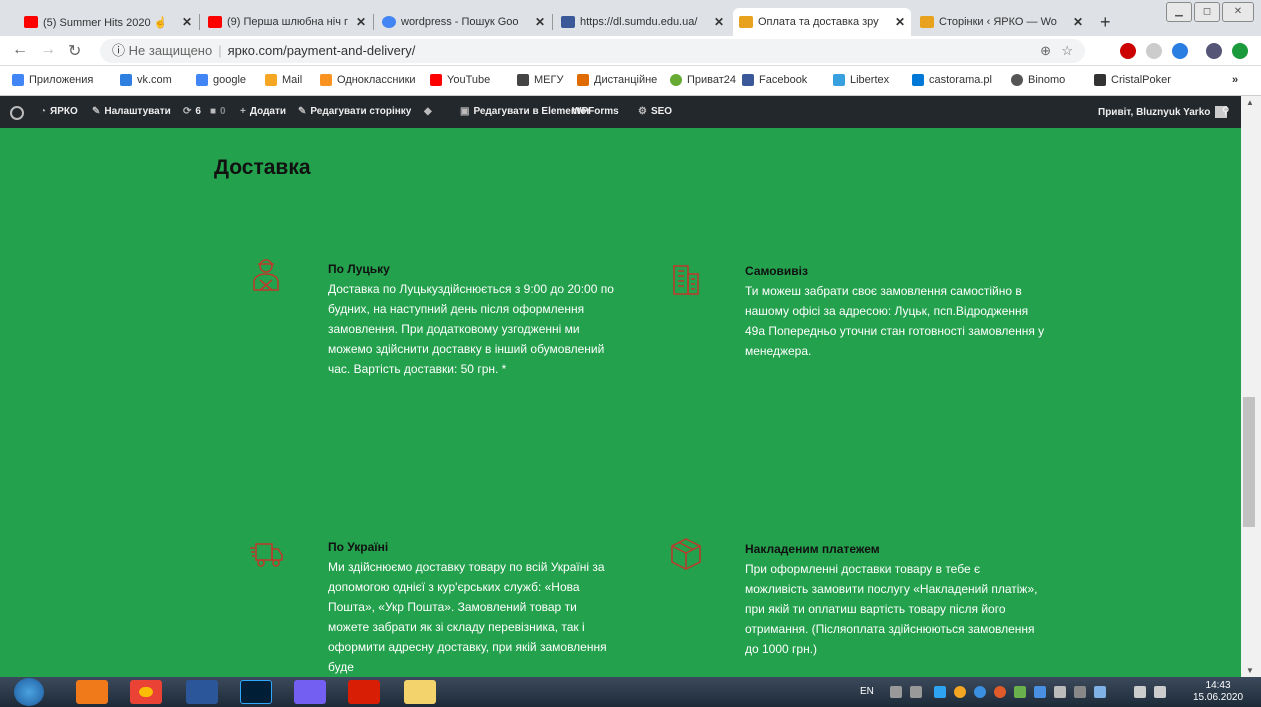  I want to click on wp-diamond-icon: ◆, so click(430, 111).